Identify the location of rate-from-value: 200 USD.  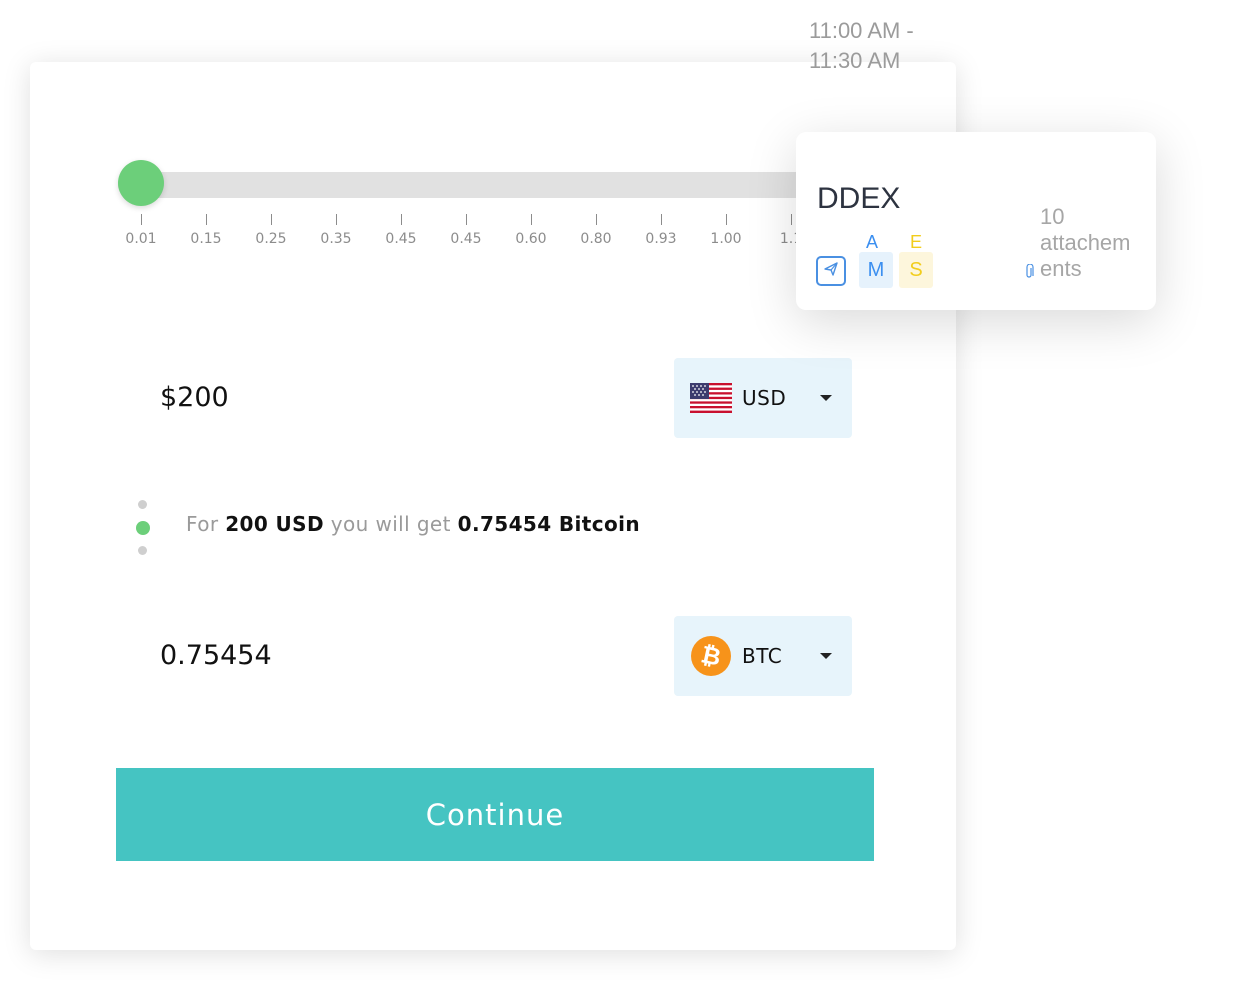
(274, 524).